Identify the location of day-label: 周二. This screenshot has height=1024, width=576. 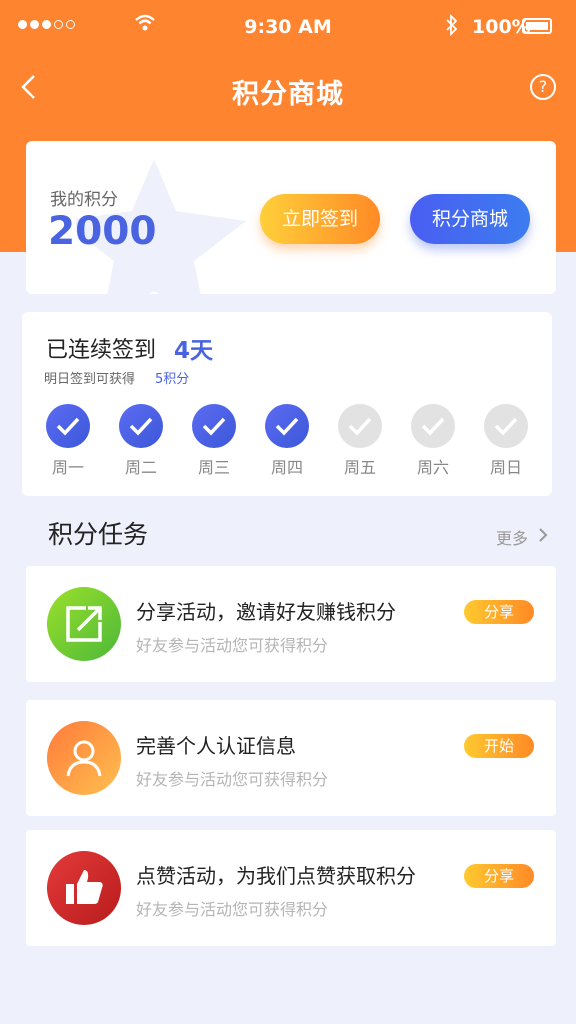
(140, 467).